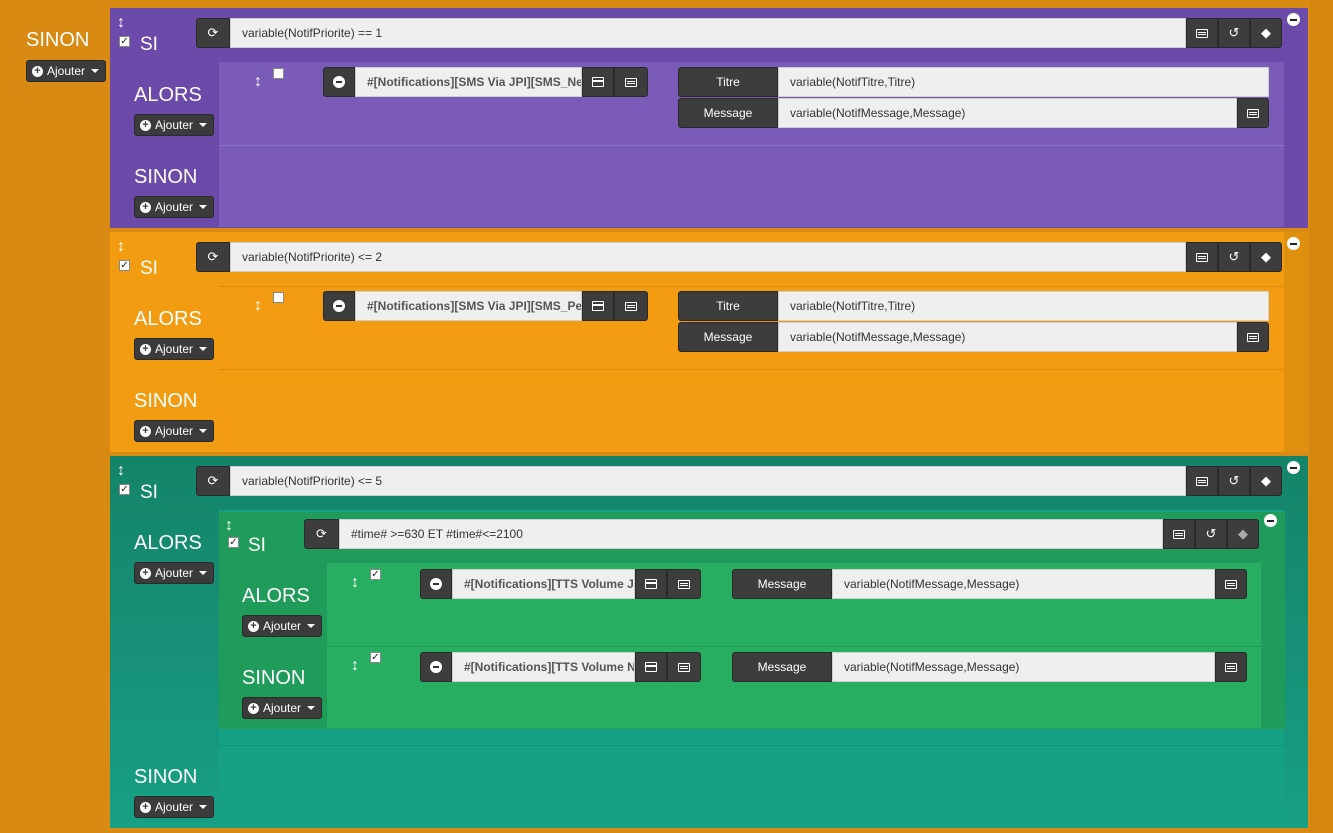 Image resolution: width=1333 pixels, height=833 pixels. Describe the element at coordinates (124, 41) in the screenshot. I see `block1-enable-checkbox: ✓` at that location.